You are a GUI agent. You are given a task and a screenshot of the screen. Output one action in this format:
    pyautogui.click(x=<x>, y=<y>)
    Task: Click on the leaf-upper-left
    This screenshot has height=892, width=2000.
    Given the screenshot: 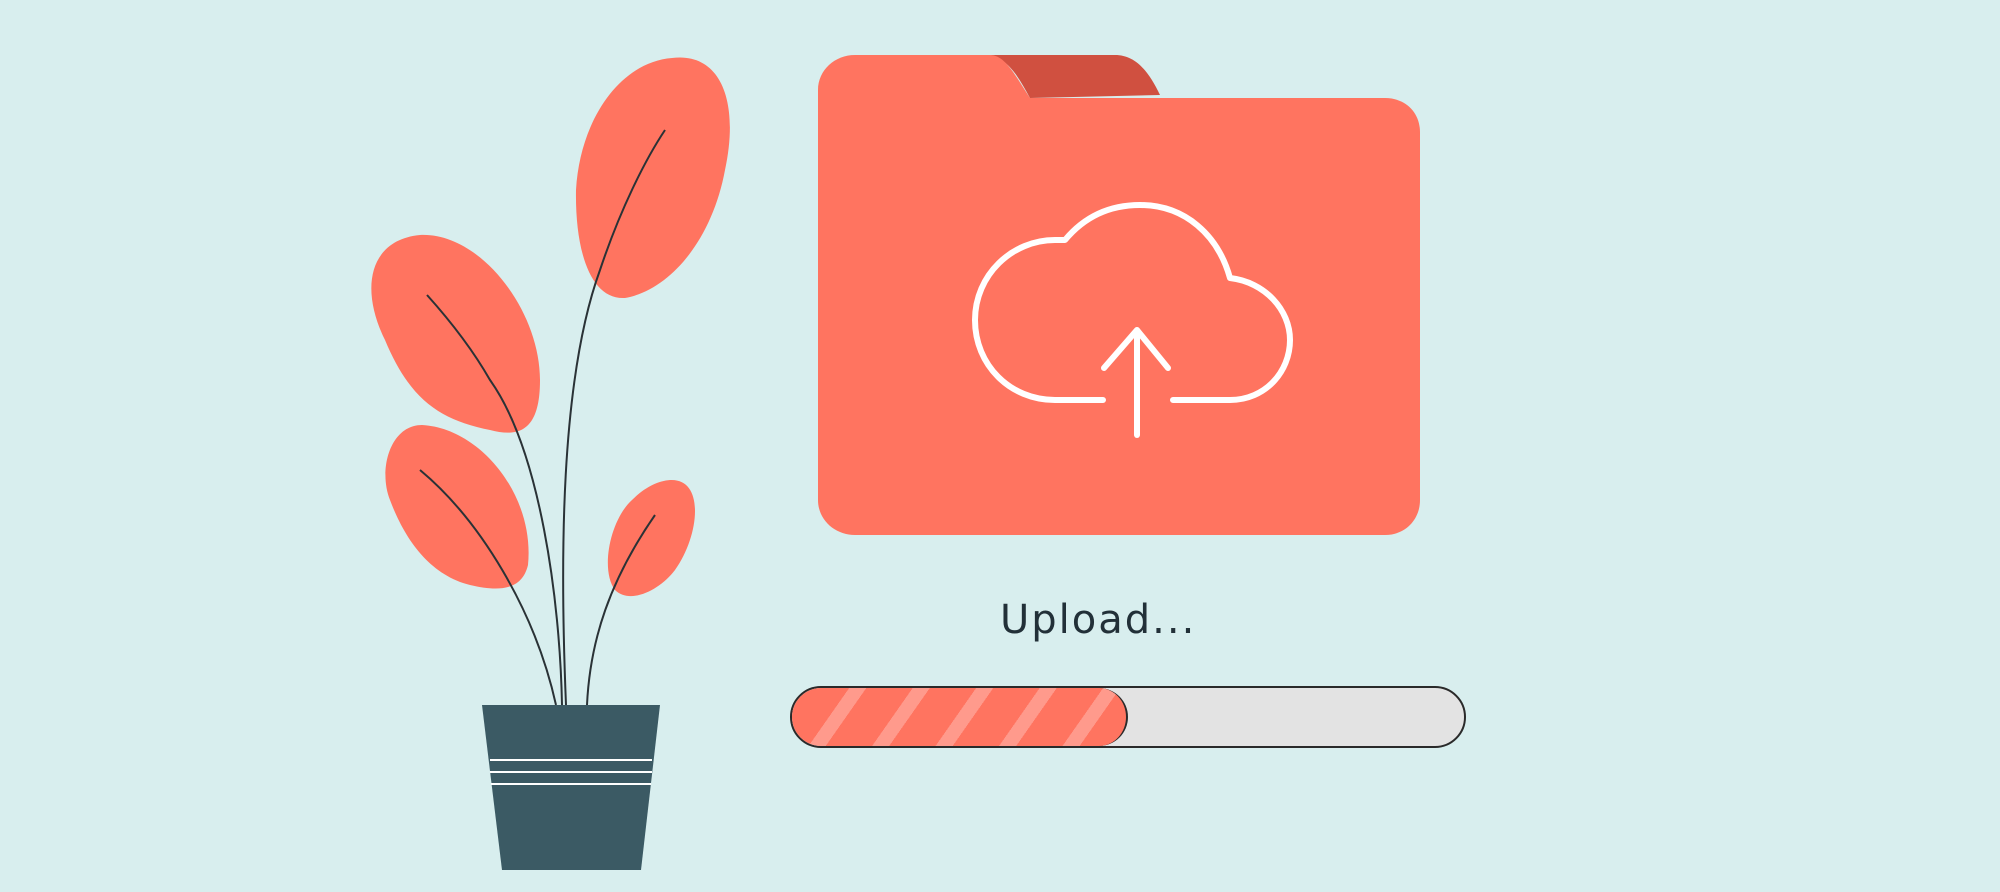 What is the action you would take?
    pyautogui.click(x=455, y=333)
    